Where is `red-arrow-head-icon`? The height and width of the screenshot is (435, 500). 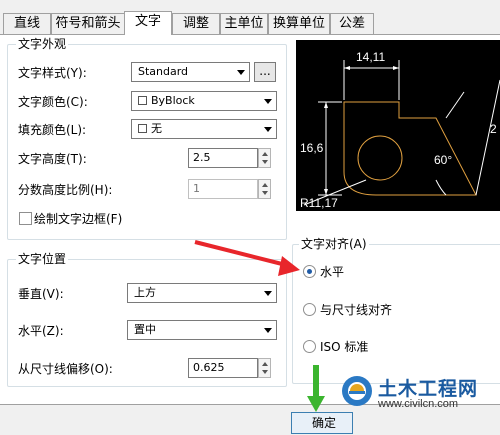
red-arrow-head-icon is located at coordinates (289, 266).